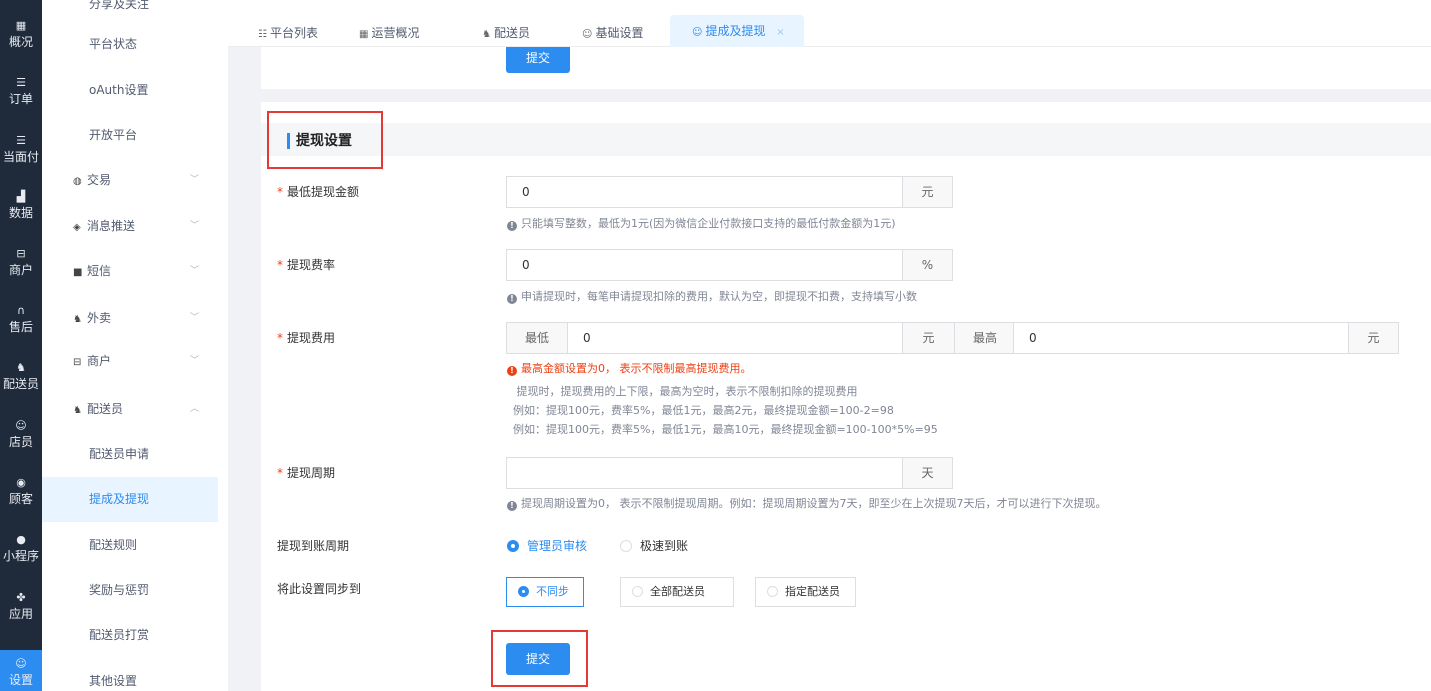 This screenshot has height=691, width=1431. Describe the element at coordinates (537, 338) in the screenshot. I see `min-fee-prefix: 最低` at that location.